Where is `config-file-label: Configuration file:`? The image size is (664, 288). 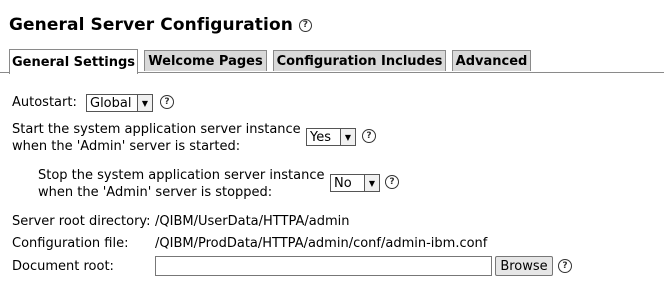
config-file-label: Configuration file: is located at coordinates (70, 243).